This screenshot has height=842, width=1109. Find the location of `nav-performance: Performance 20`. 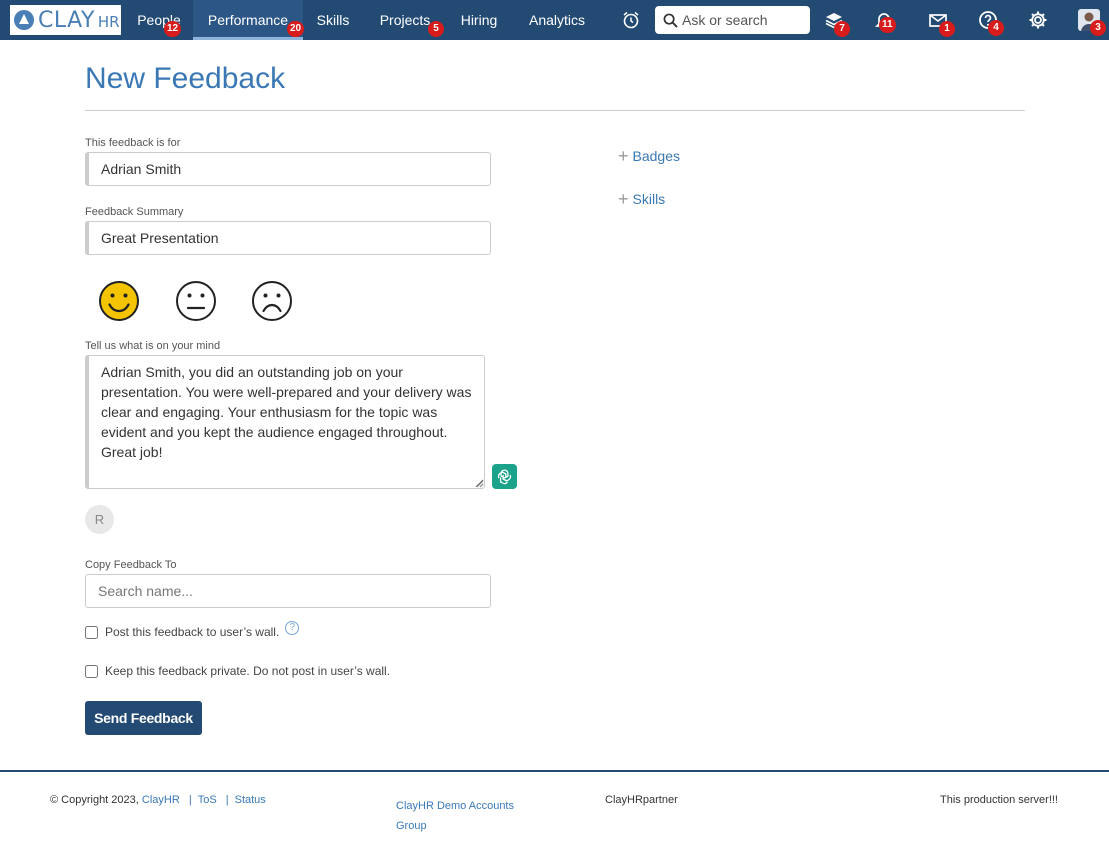

nav-performance: Performance 20 is located at coordinates (249, 20).